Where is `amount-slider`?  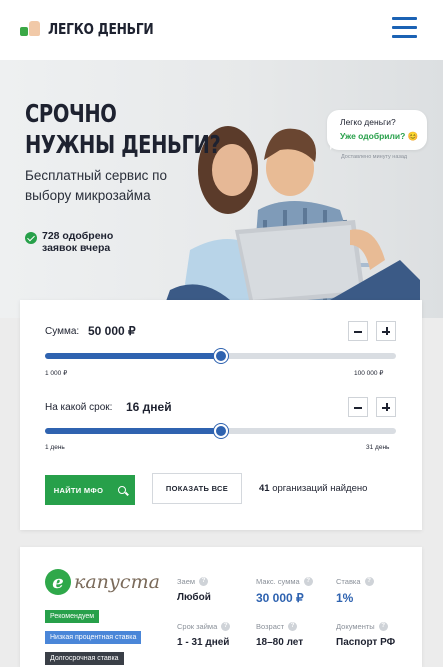 amount-slider is located at coordinates (220, 356).